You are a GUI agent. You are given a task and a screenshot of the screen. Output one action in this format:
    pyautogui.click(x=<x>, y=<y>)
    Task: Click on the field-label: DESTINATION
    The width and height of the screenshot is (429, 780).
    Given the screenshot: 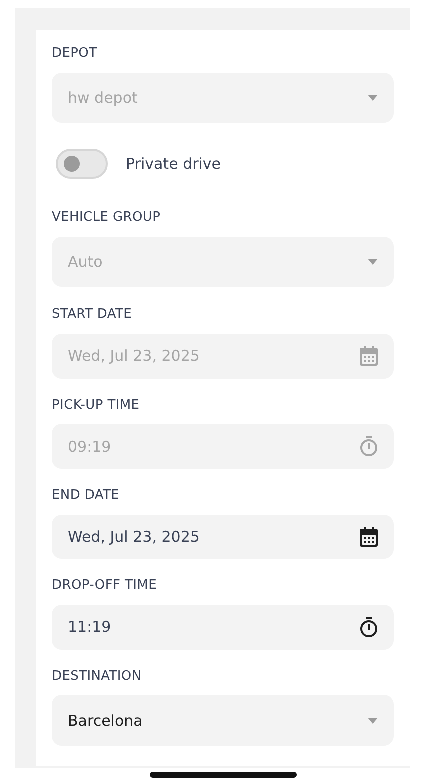 What is the action you would take?
    pyautogui.click(x=97, y=677)
    